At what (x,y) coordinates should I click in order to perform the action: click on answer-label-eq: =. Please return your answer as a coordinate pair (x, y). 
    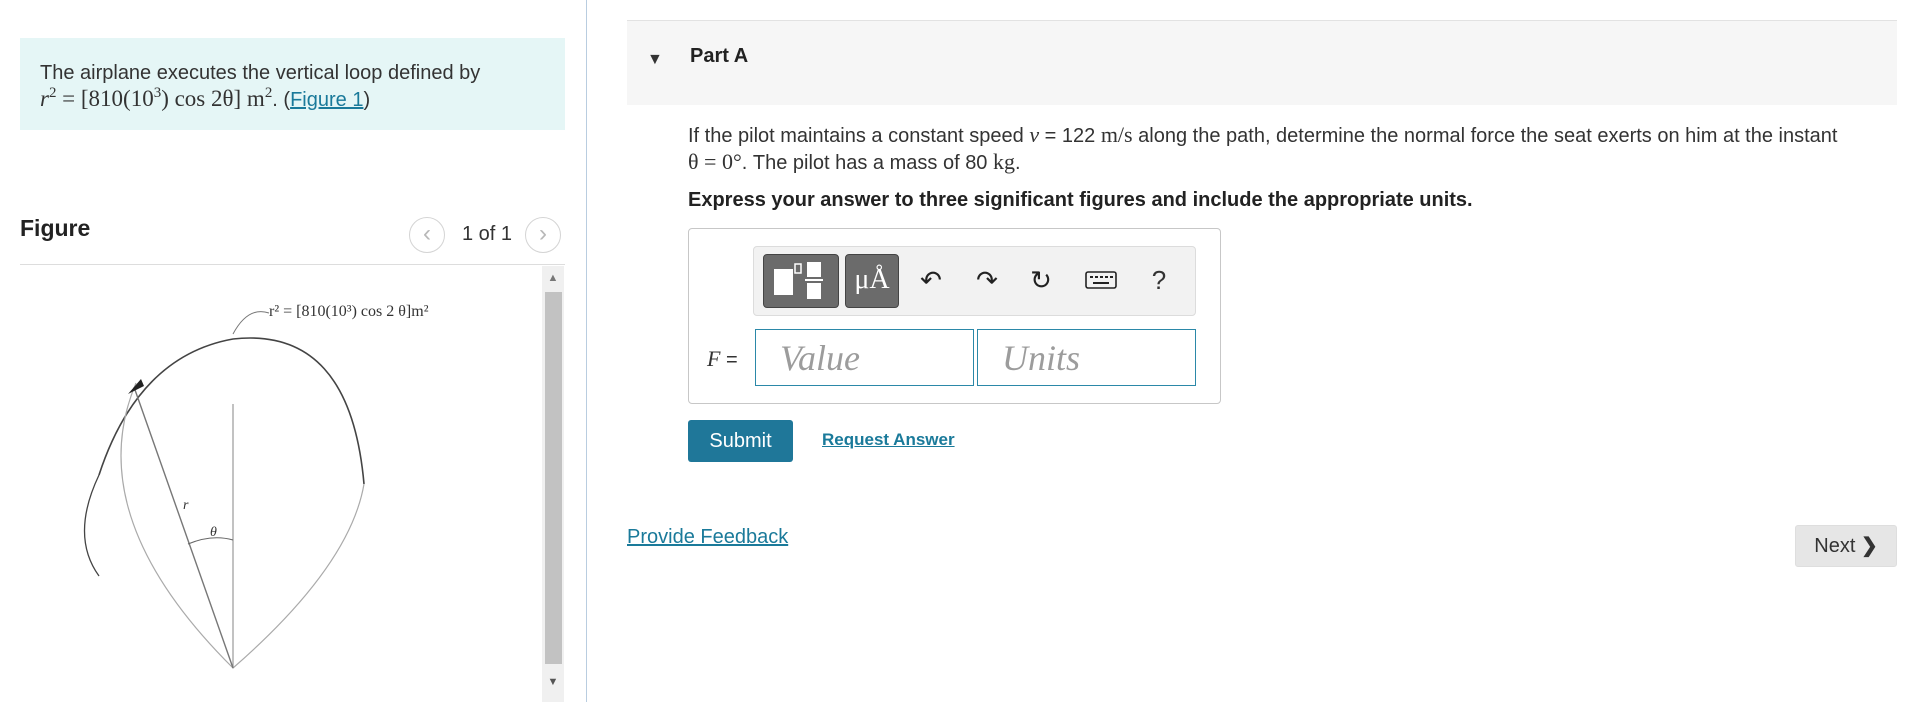
    Looking at the image, I should click on (729, 360).